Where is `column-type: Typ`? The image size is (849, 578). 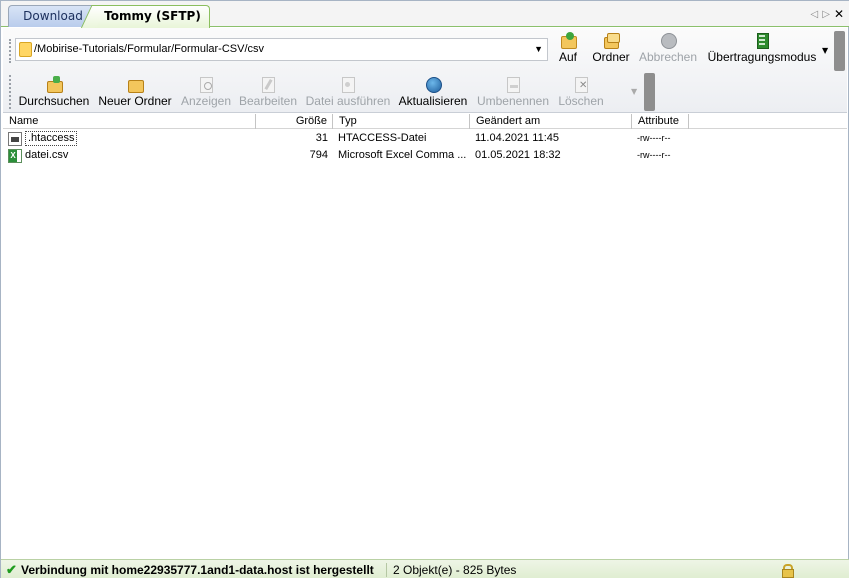 column-type: Typ is located at coordinates (401, 121).